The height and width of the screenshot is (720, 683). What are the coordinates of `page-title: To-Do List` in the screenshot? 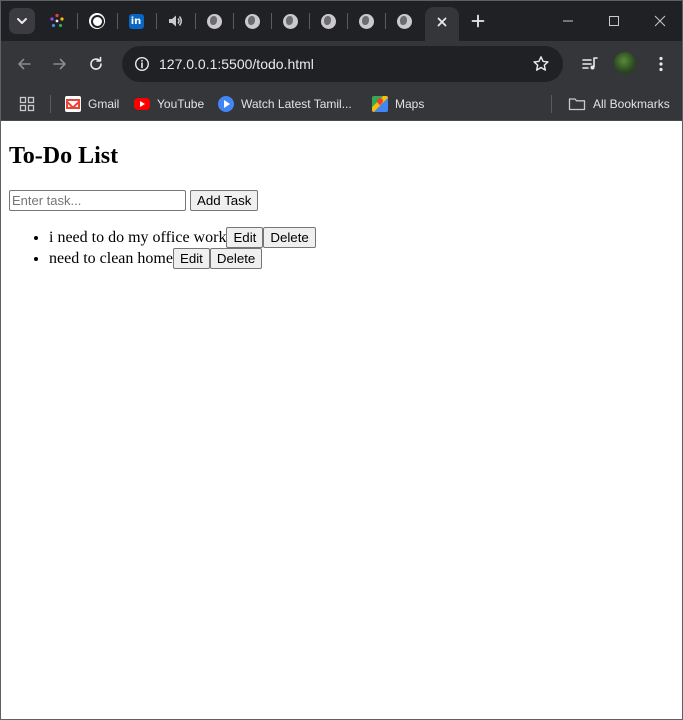 It's located at (64, 156).